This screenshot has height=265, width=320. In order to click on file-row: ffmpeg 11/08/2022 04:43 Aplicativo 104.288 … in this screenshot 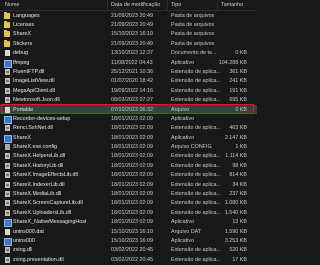, I will do `click(128, 63)`.